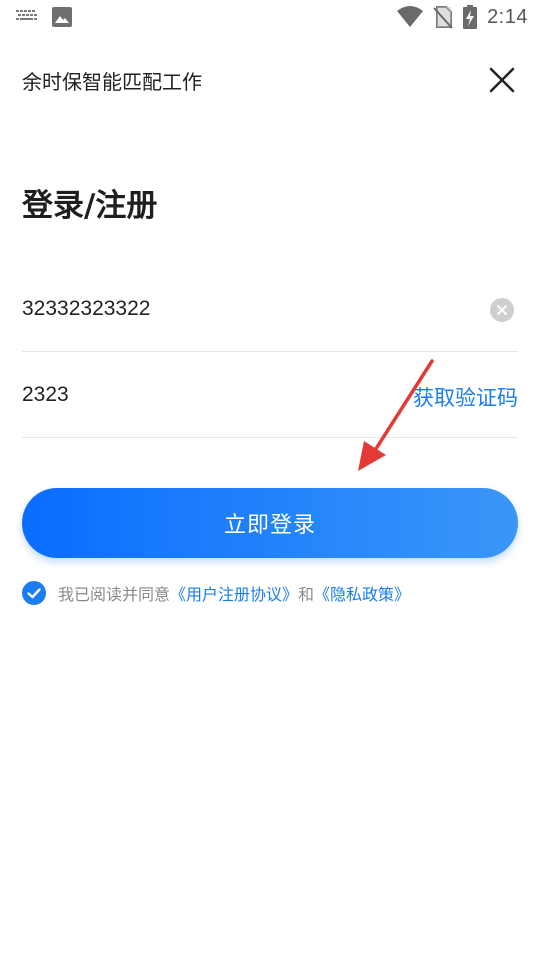  I want to click on agreement-row: 我已阅读并同意《用户注册协议》和《隐私政策》, so click(216, 593).